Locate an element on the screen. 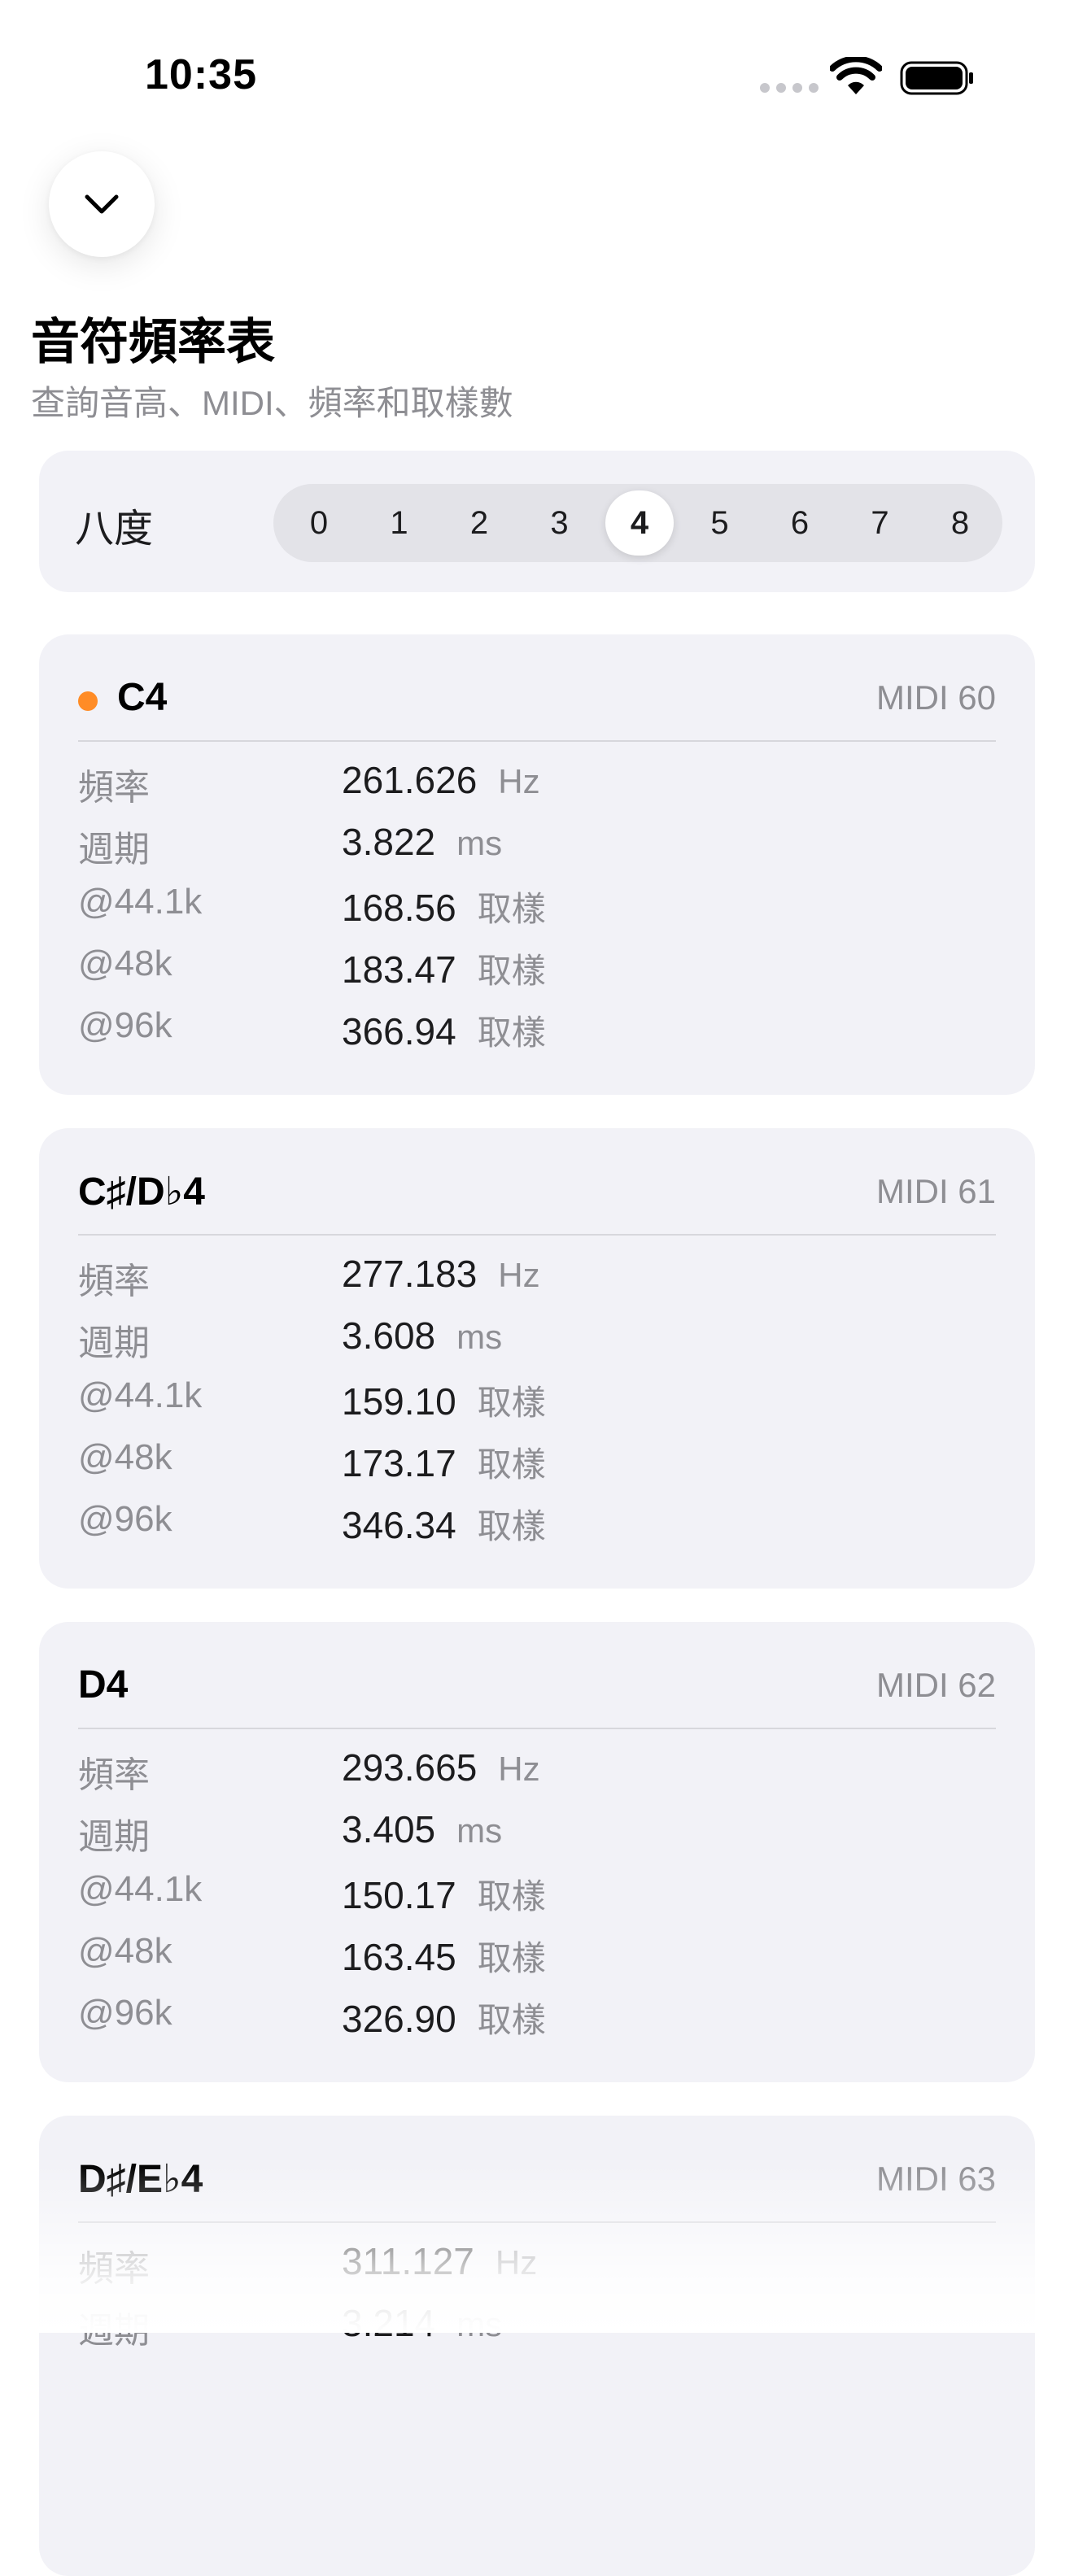 This screenshot has height=2576, width=1074. page-subtitle: 查詢音高、MIDI、頻率和取樣數 is located at coordinates (272, 403).